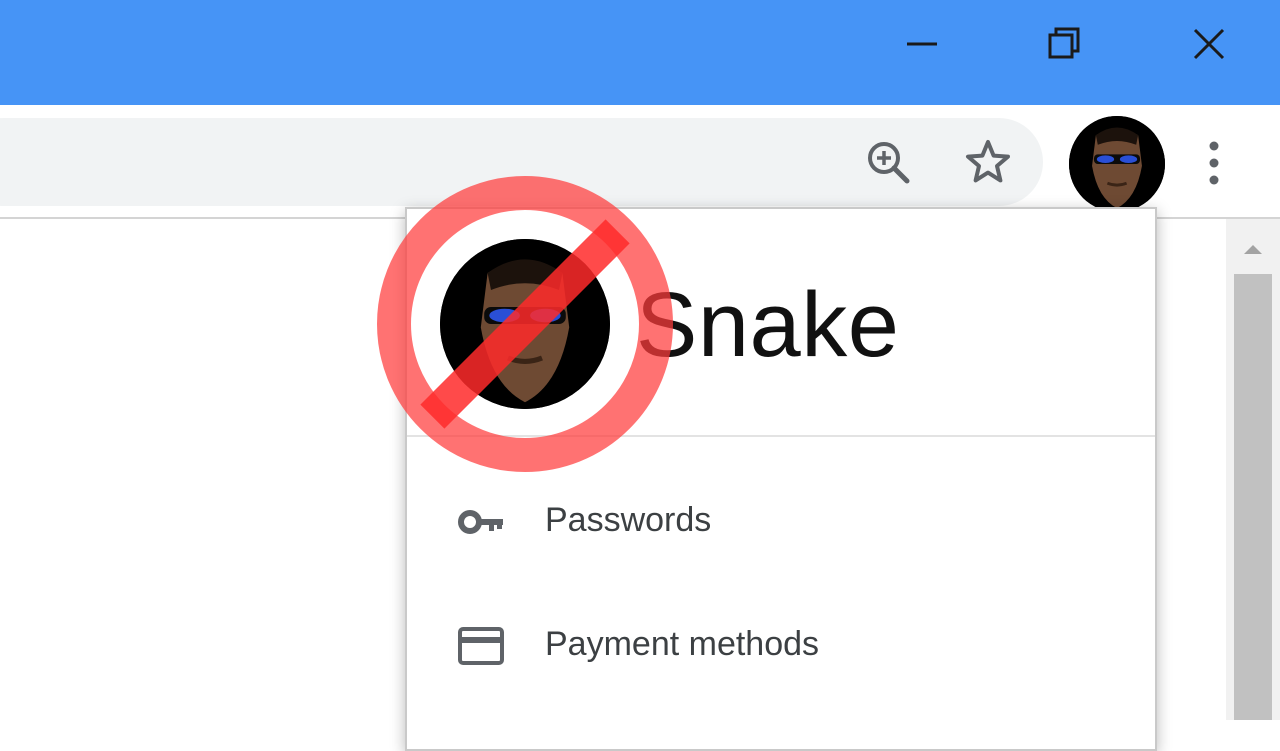  Describe the element at coordinates (781, 523) in the screenshot. I see `menu-item-passwords: Passwords` at that location.